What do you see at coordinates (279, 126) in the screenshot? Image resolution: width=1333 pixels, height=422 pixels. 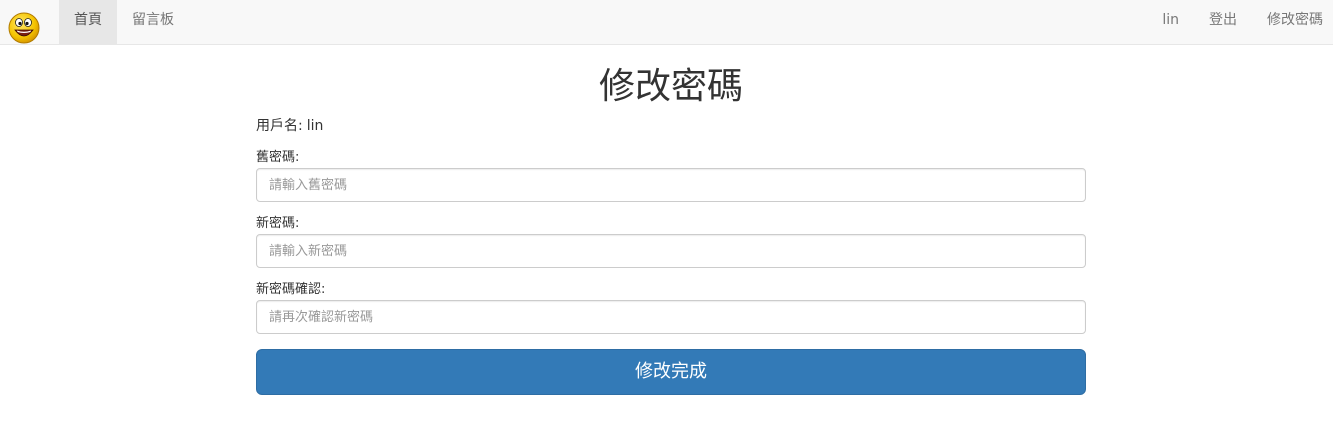 I see `username-label: 用戶名:` at bounding box center [279, 126].